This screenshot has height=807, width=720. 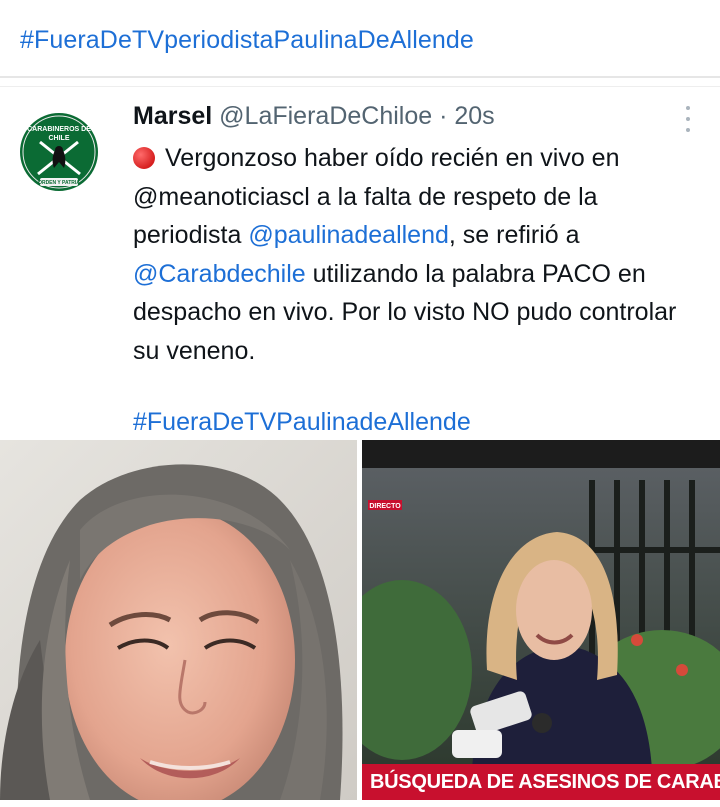 What do you see at coordinates (59, 183) in the screenshot?
I see `emblem-ribbon-text: ORDEN Y PATRIA` at bounding box center [59, 183].